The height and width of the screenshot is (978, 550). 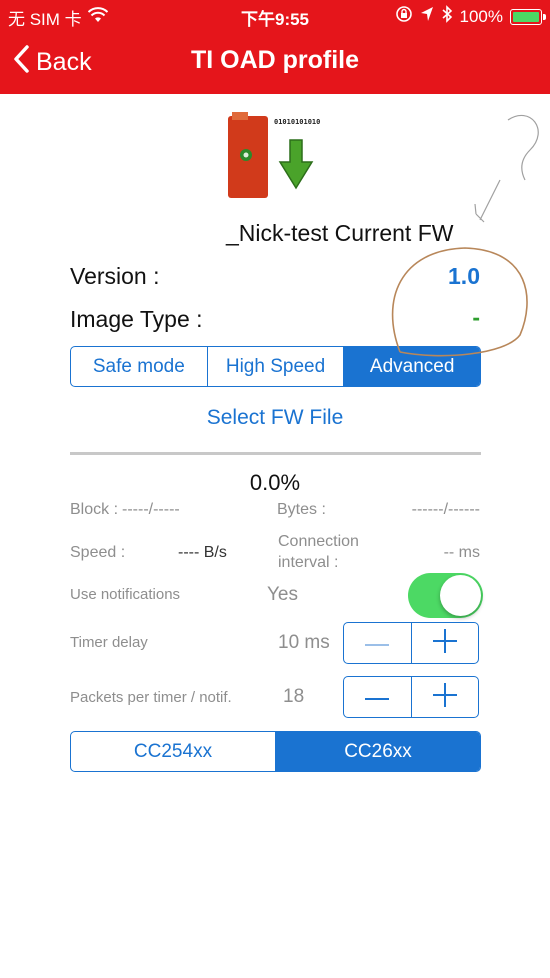 What do you see at coordinates (151, 697) in the screenshot?
I see `packets-label: Packets per timer / notif.` at bounding box center [151, 697].